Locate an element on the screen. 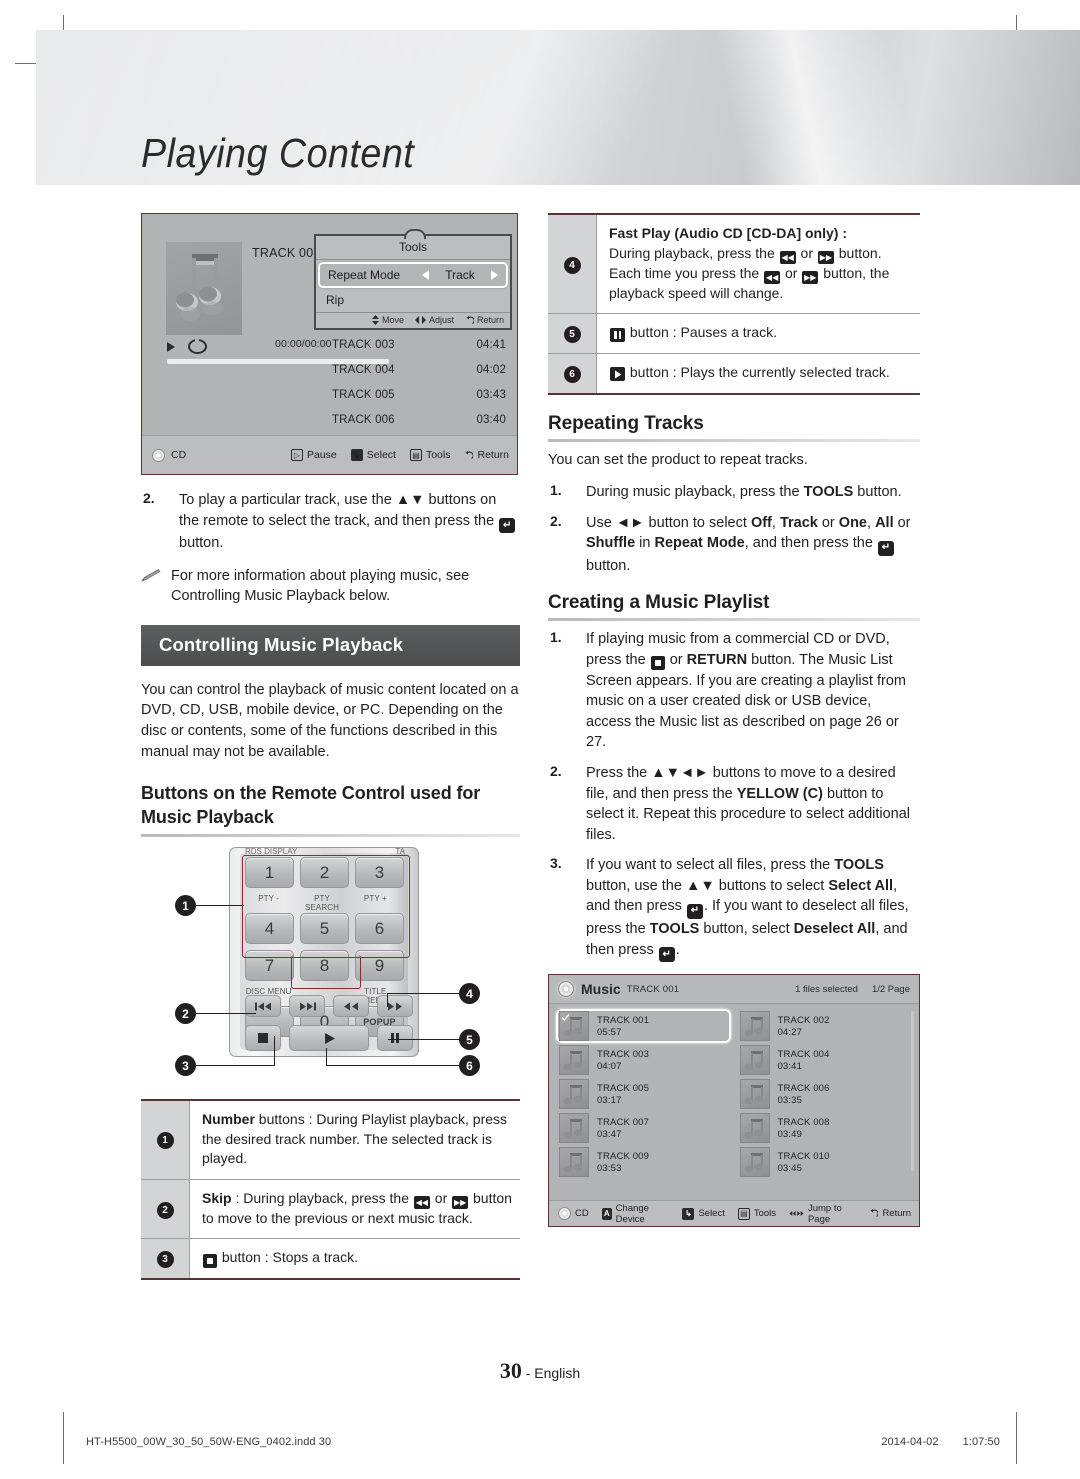 This screenshot has height=1479, width=1080. tools-popup-title: Tools is located at coordinates (413, 248).